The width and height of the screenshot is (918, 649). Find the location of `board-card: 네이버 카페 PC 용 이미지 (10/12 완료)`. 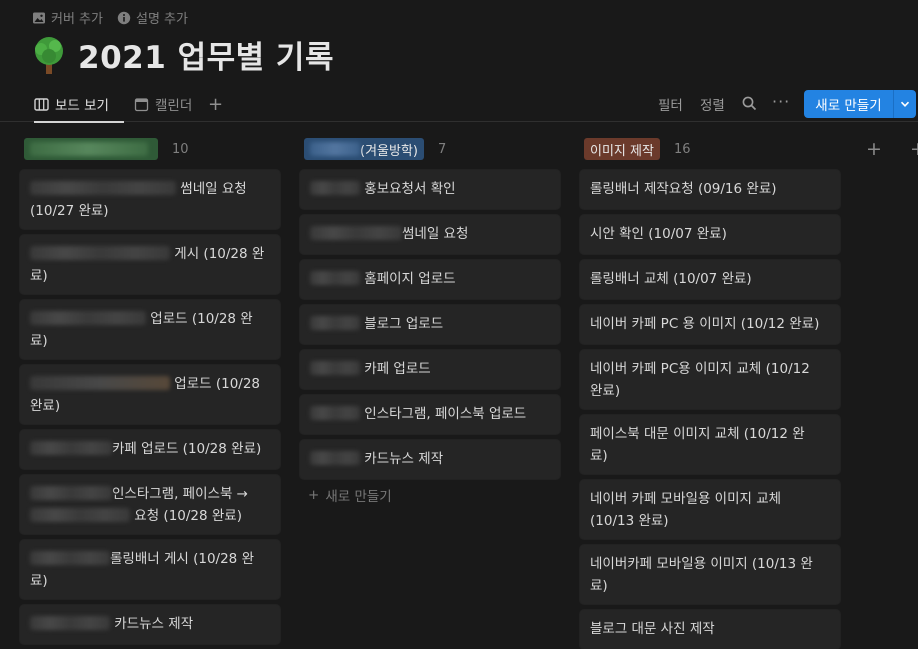

board-card: 네이버 카페 PC 용 이미지 (10/12 완료) is located at coordinates (710, 324).